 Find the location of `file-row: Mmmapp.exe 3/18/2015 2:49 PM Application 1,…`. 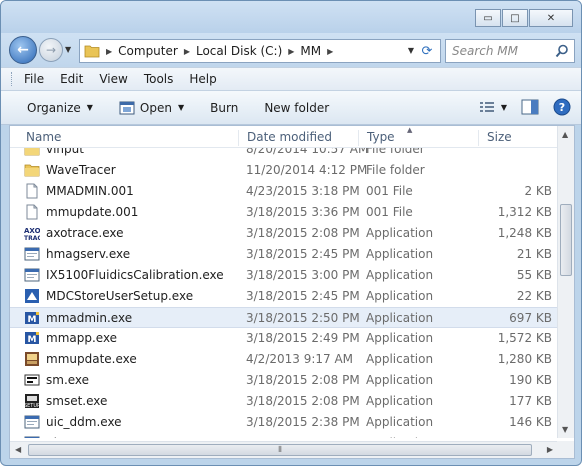

file-row: Mmmapp.exe 3/18/2015 2:49 PM Application 1,… is located at coordinates (284, 338).